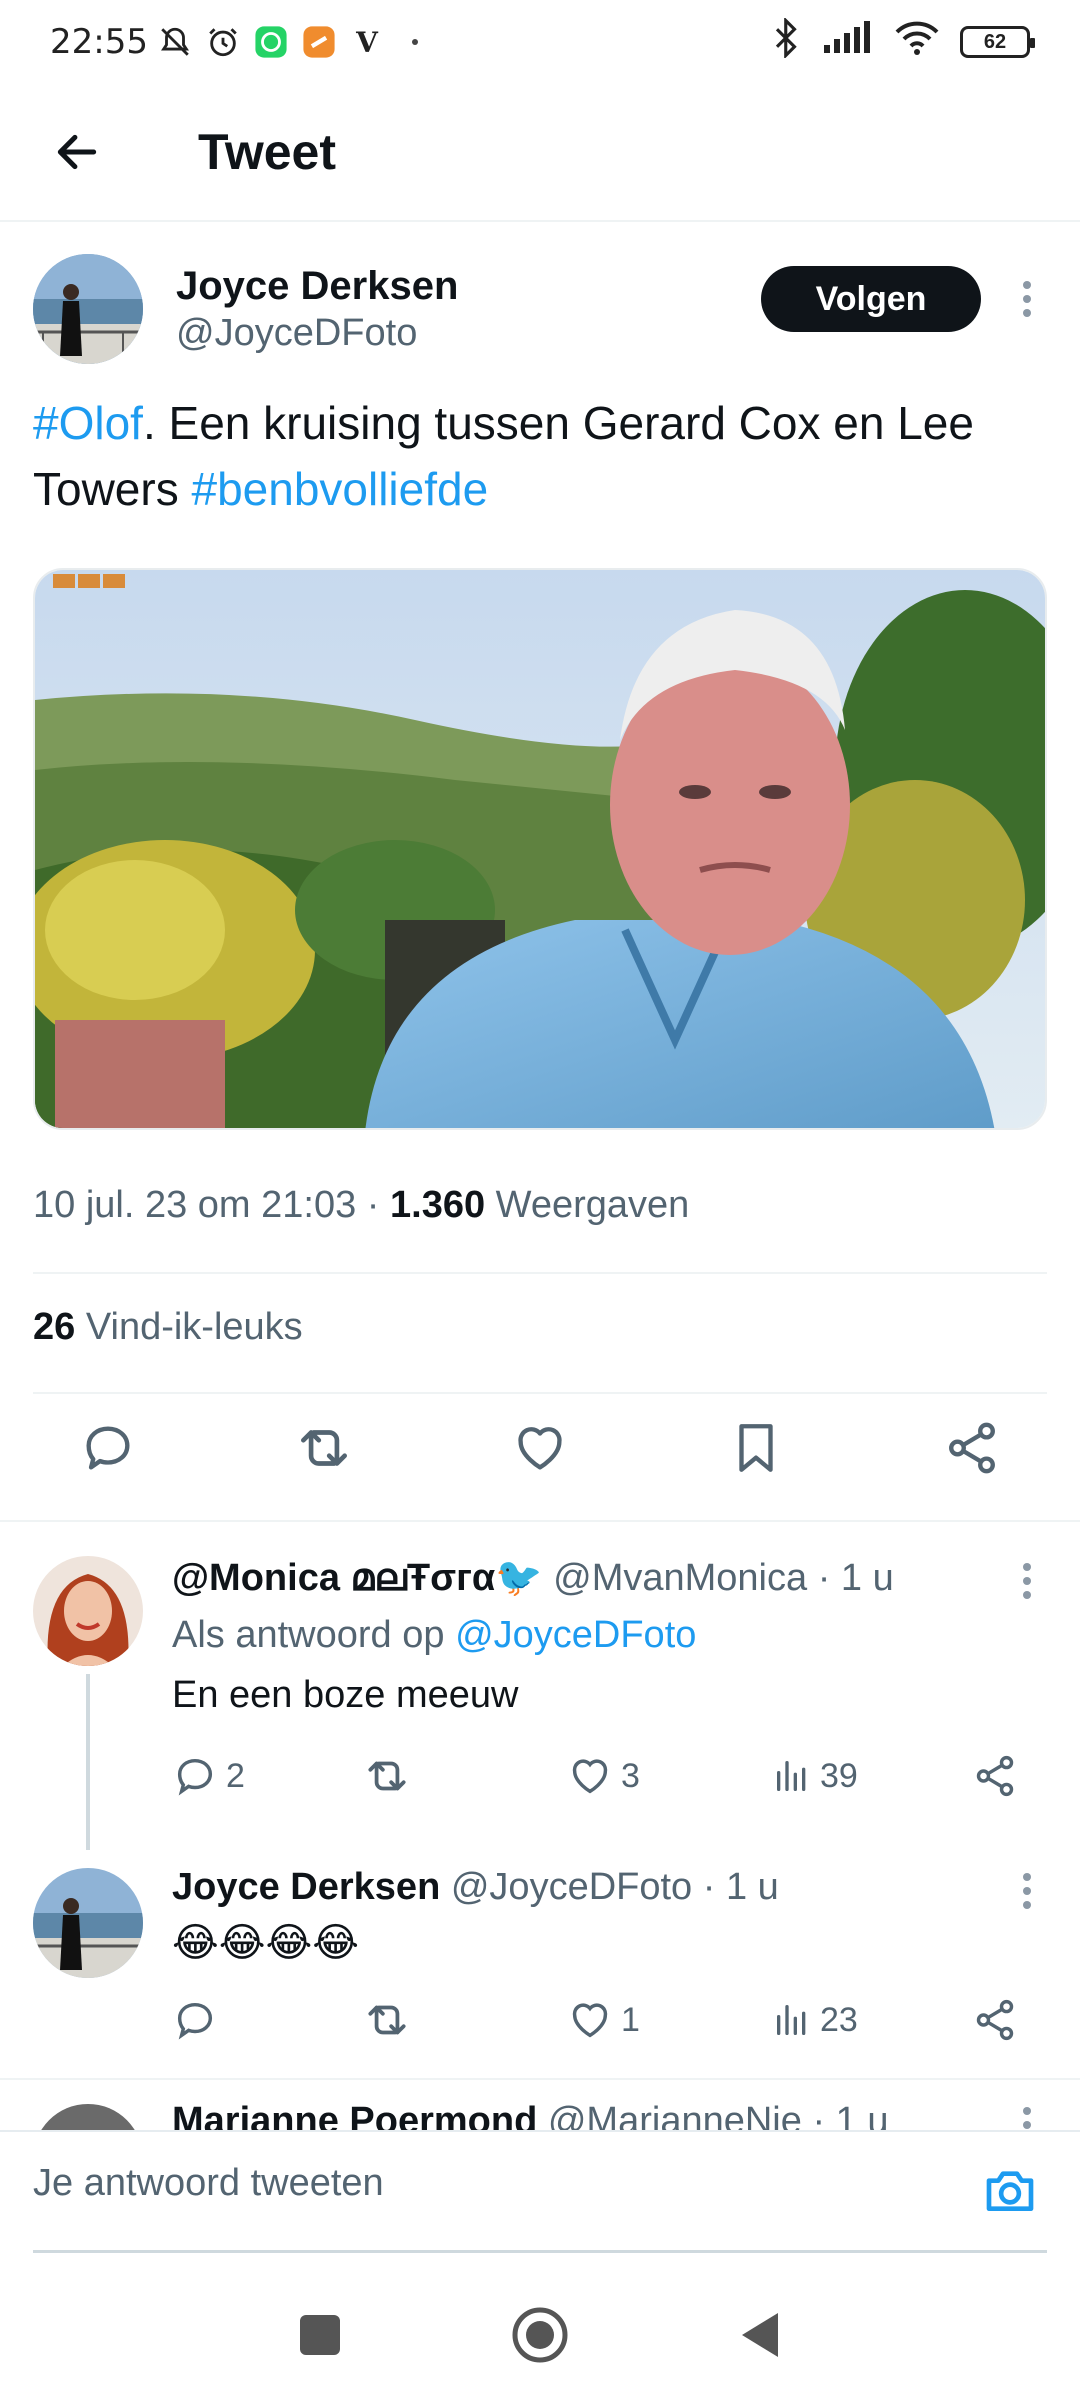 Image resolution: width=1080 pixels, height=2400 pixels. I want to click on status-time: 22:55, so click(99, 42).